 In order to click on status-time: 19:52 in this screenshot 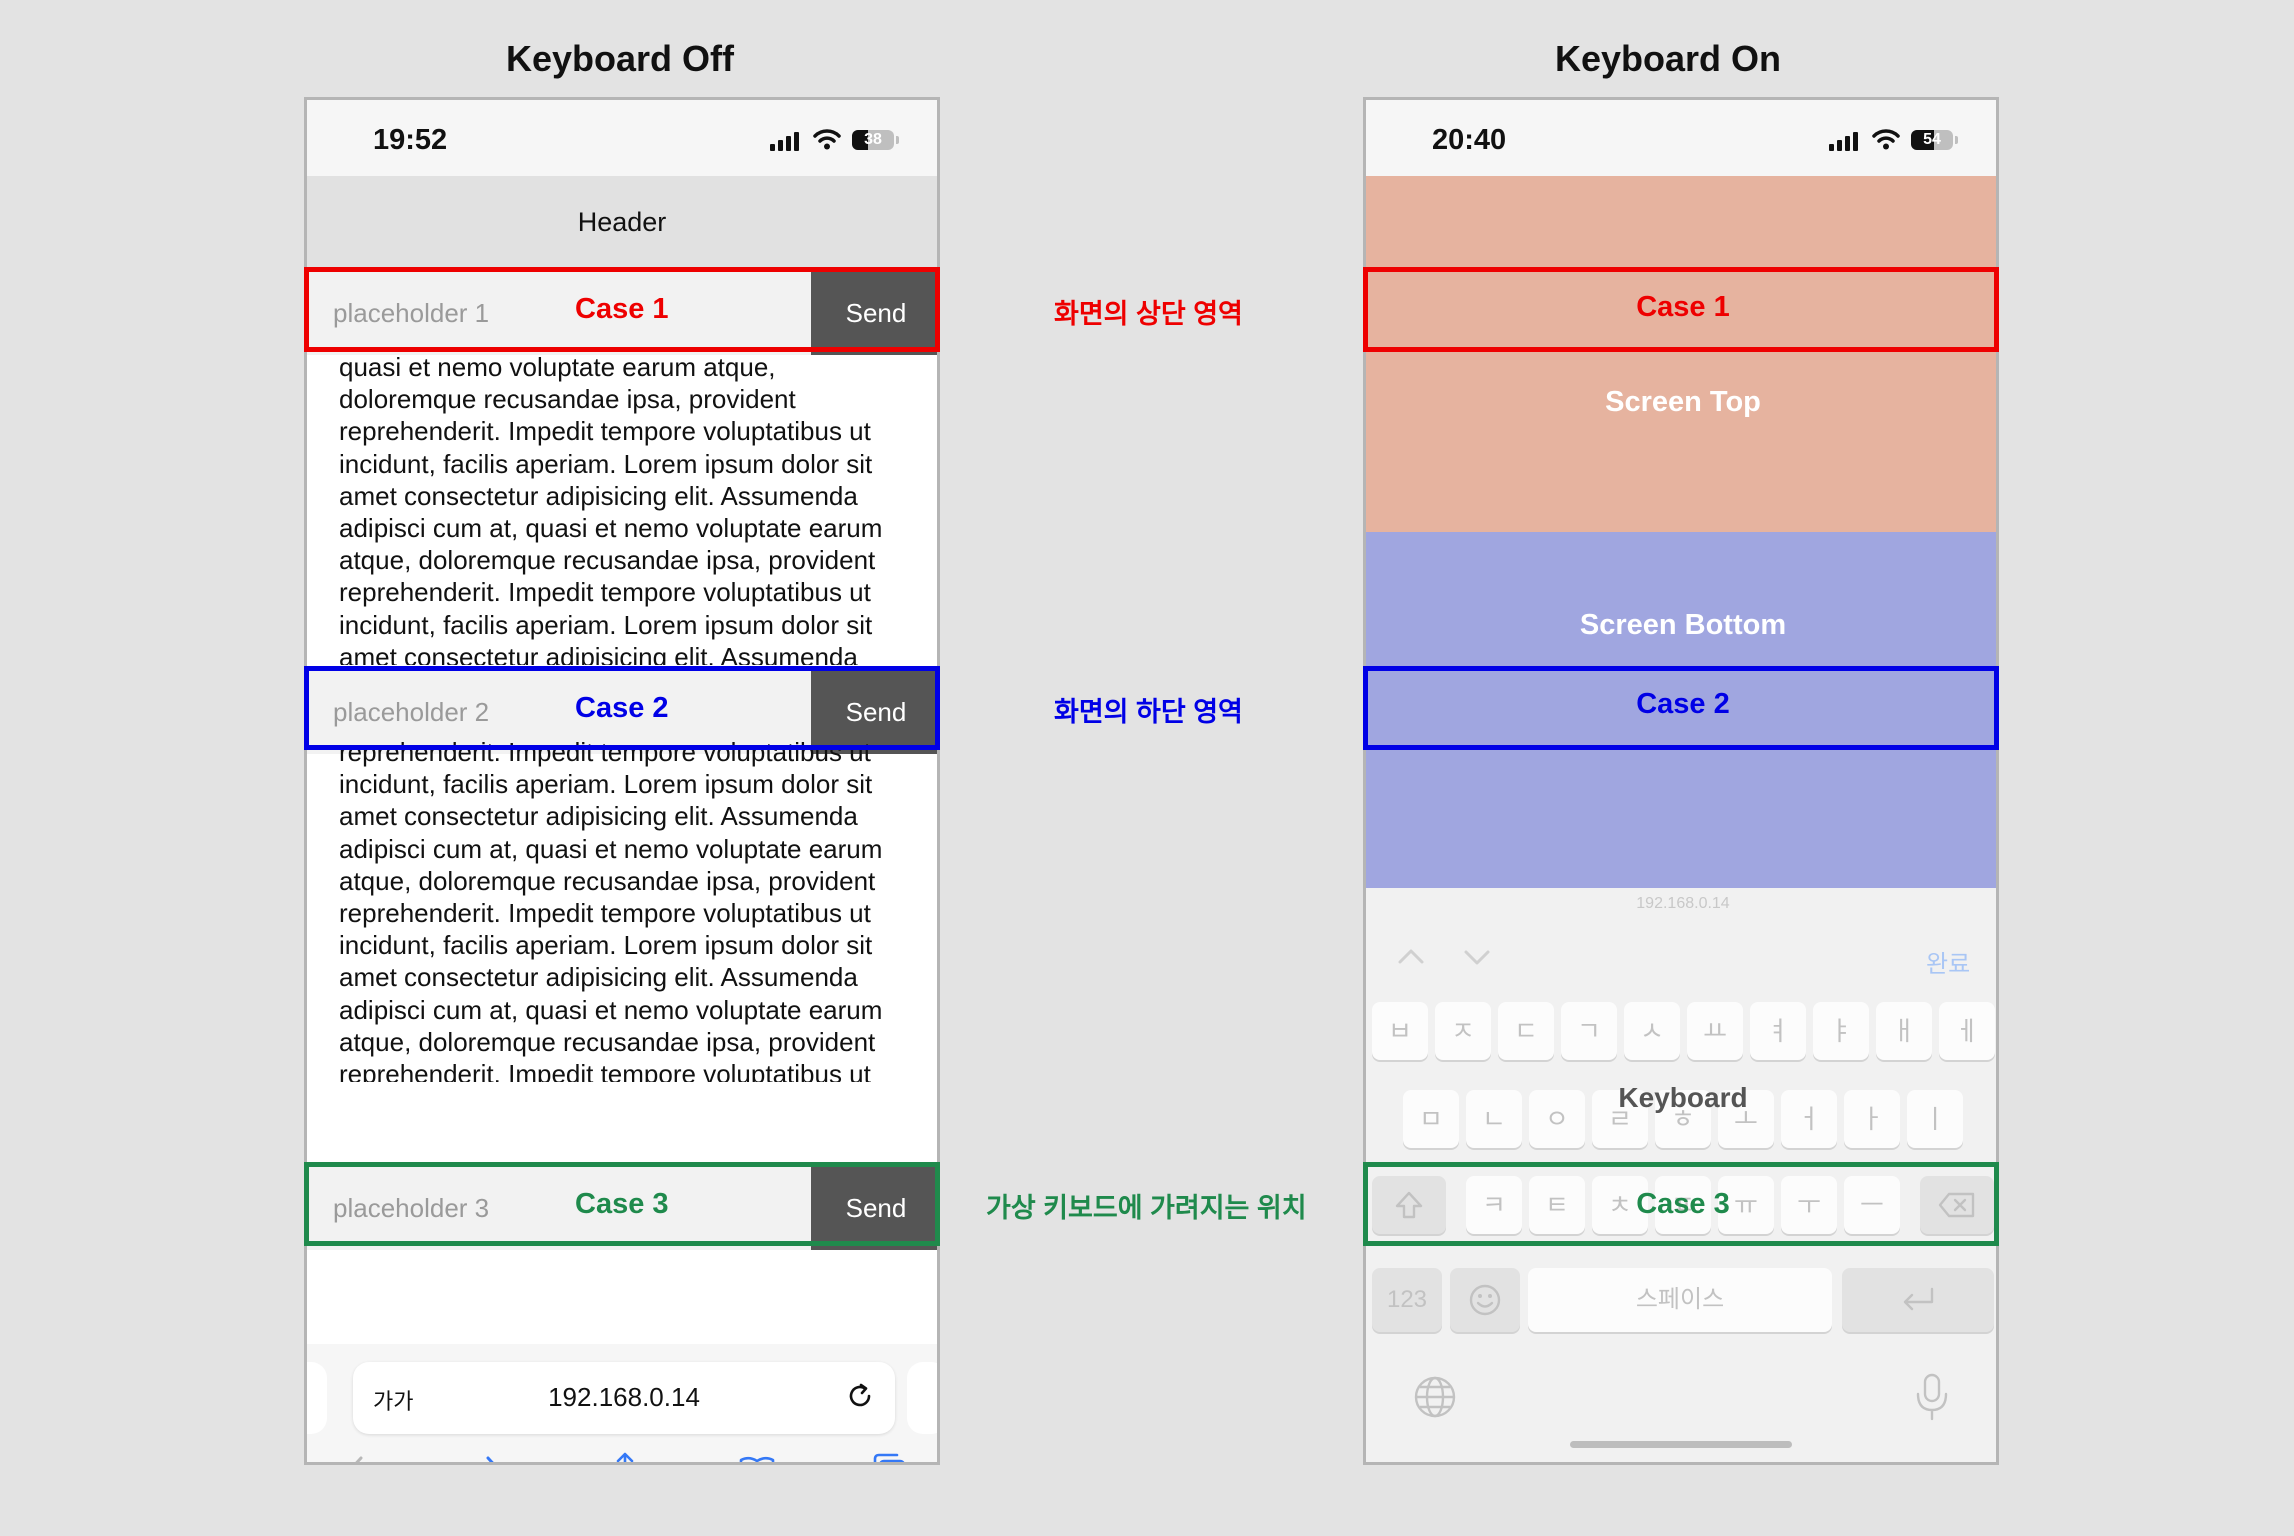, I will do `click(410, 140)`.